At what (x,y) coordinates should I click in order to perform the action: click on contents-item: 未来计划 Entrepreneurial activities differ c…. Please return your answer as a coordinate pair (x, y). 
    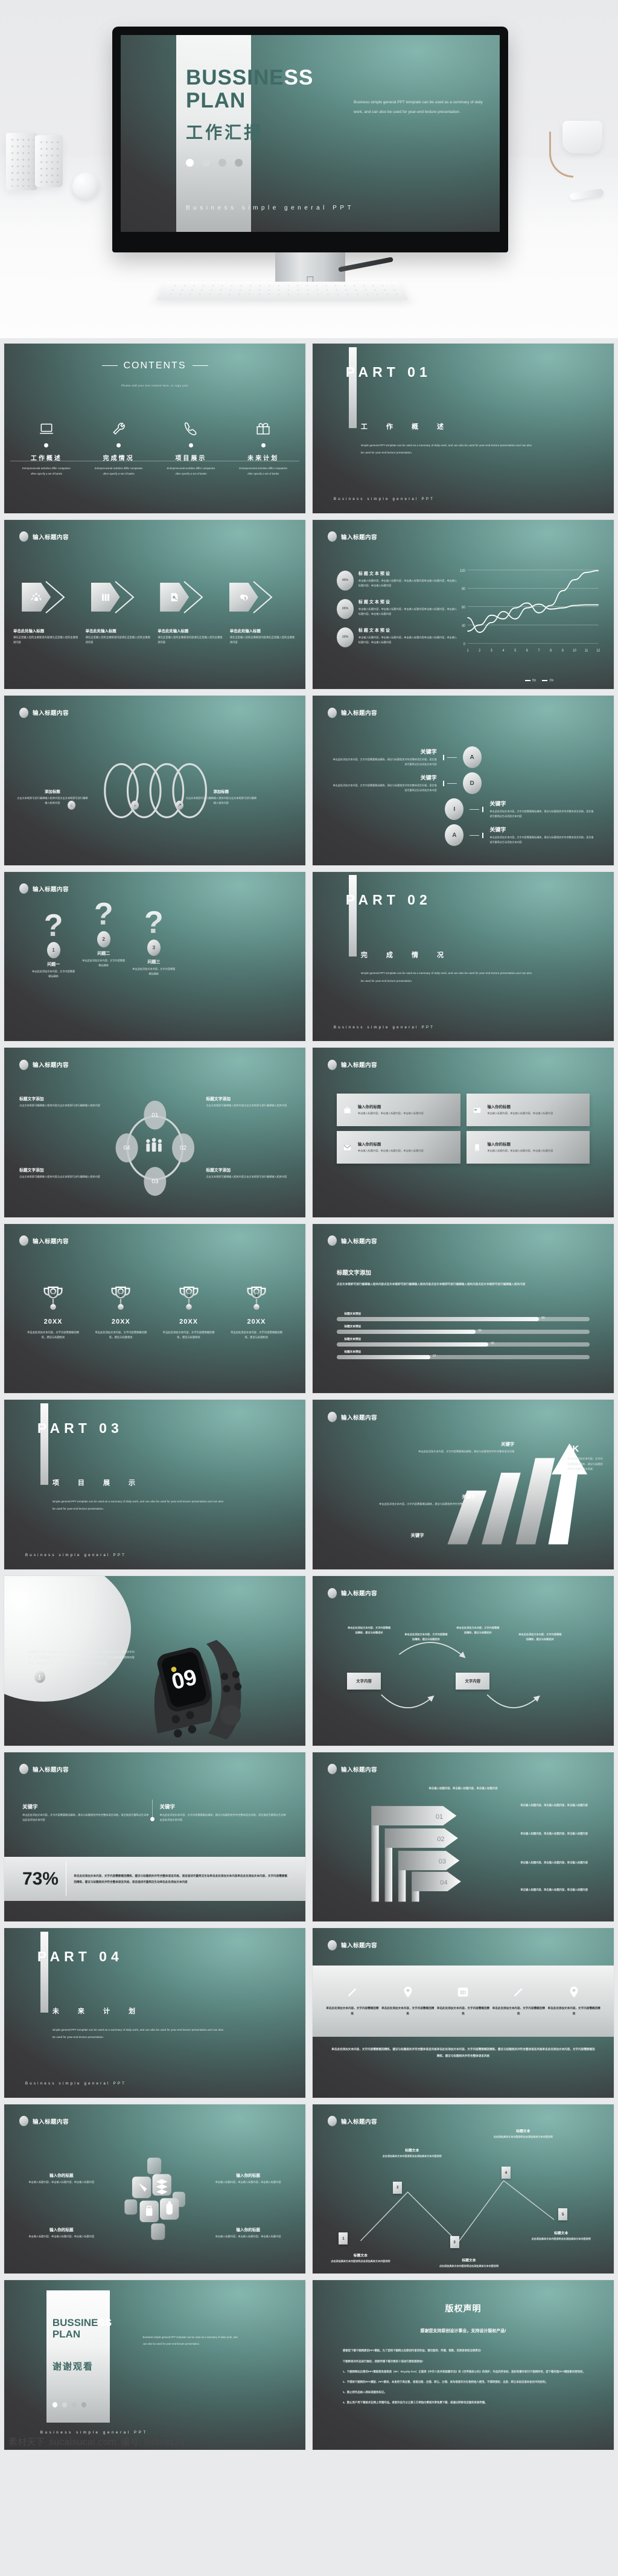
    Looking at the image, I should click on (263, 448).